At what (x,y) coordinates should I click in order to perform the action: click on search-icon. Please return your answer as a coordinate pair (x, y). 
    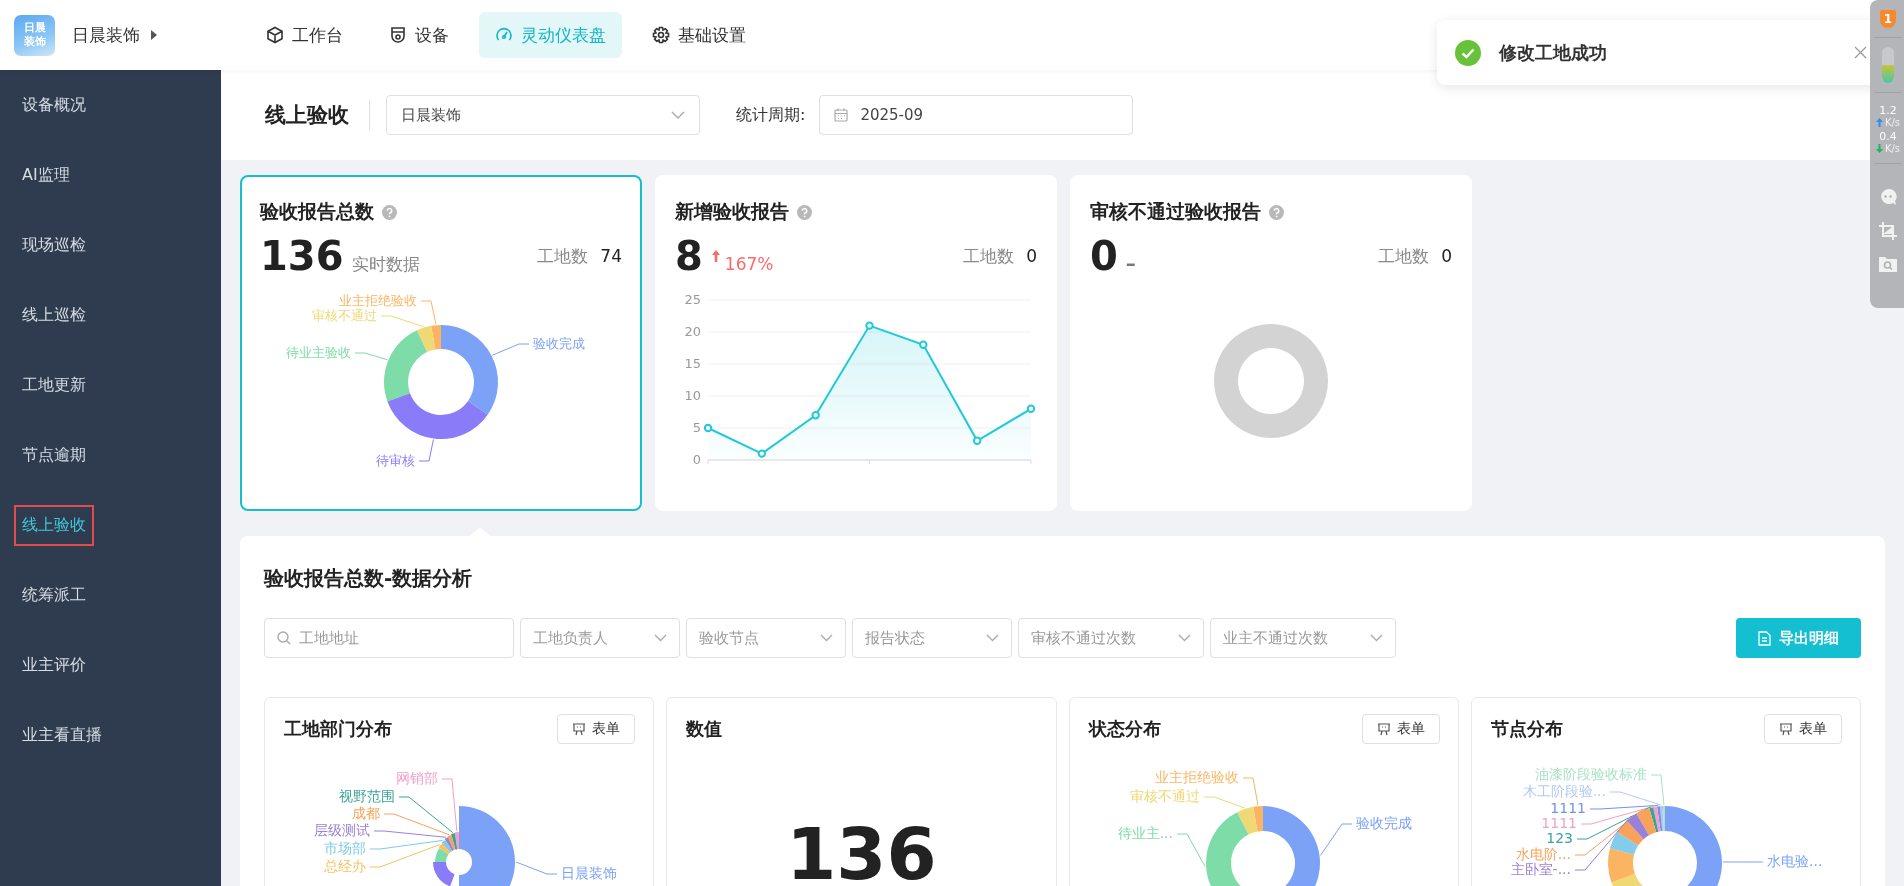
    Looking at the image, I should click on (284, 638).